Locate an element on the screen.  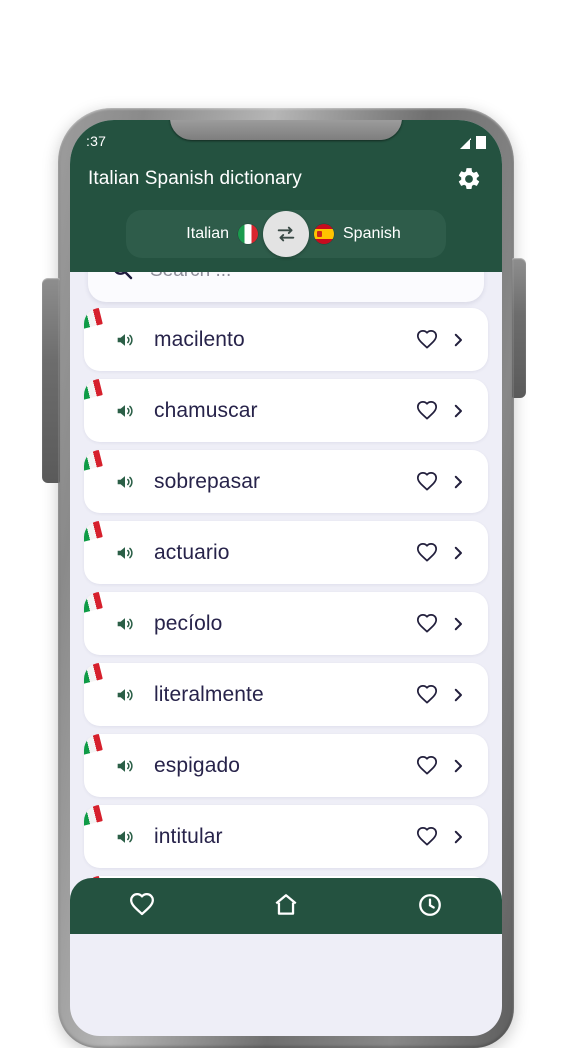
word-list-item: macilento is located at coordinates (286, 339).